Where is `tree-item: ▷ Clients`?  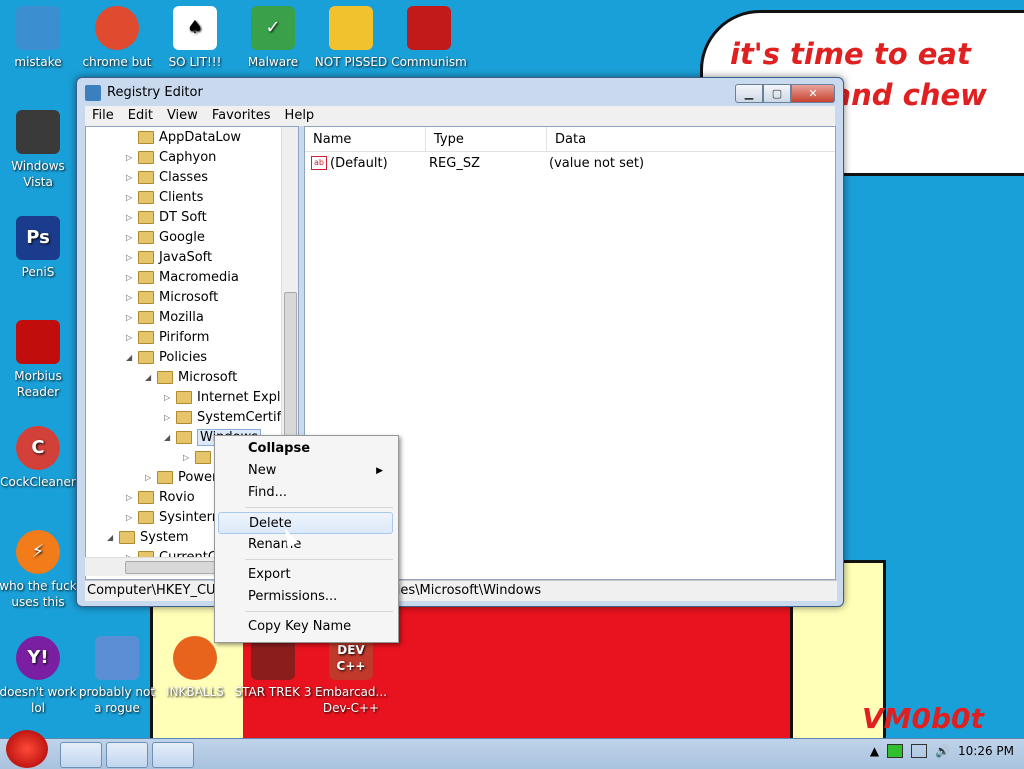 tree-item: ▷ Clients is located at coordinates (164, 197).